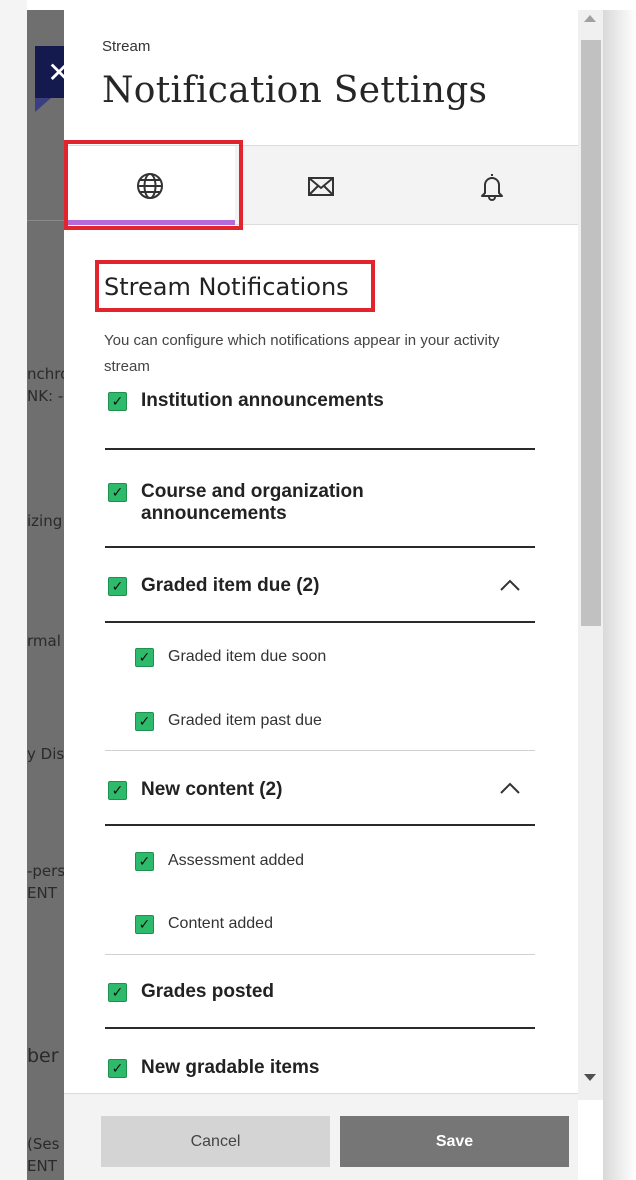 The height and width of the screenshot is (1180, 636). What do you see at coordinates (320, 992) in the screenshot?
I see `list-item: ✓ Grades posted` at bounding box center [320, 992].